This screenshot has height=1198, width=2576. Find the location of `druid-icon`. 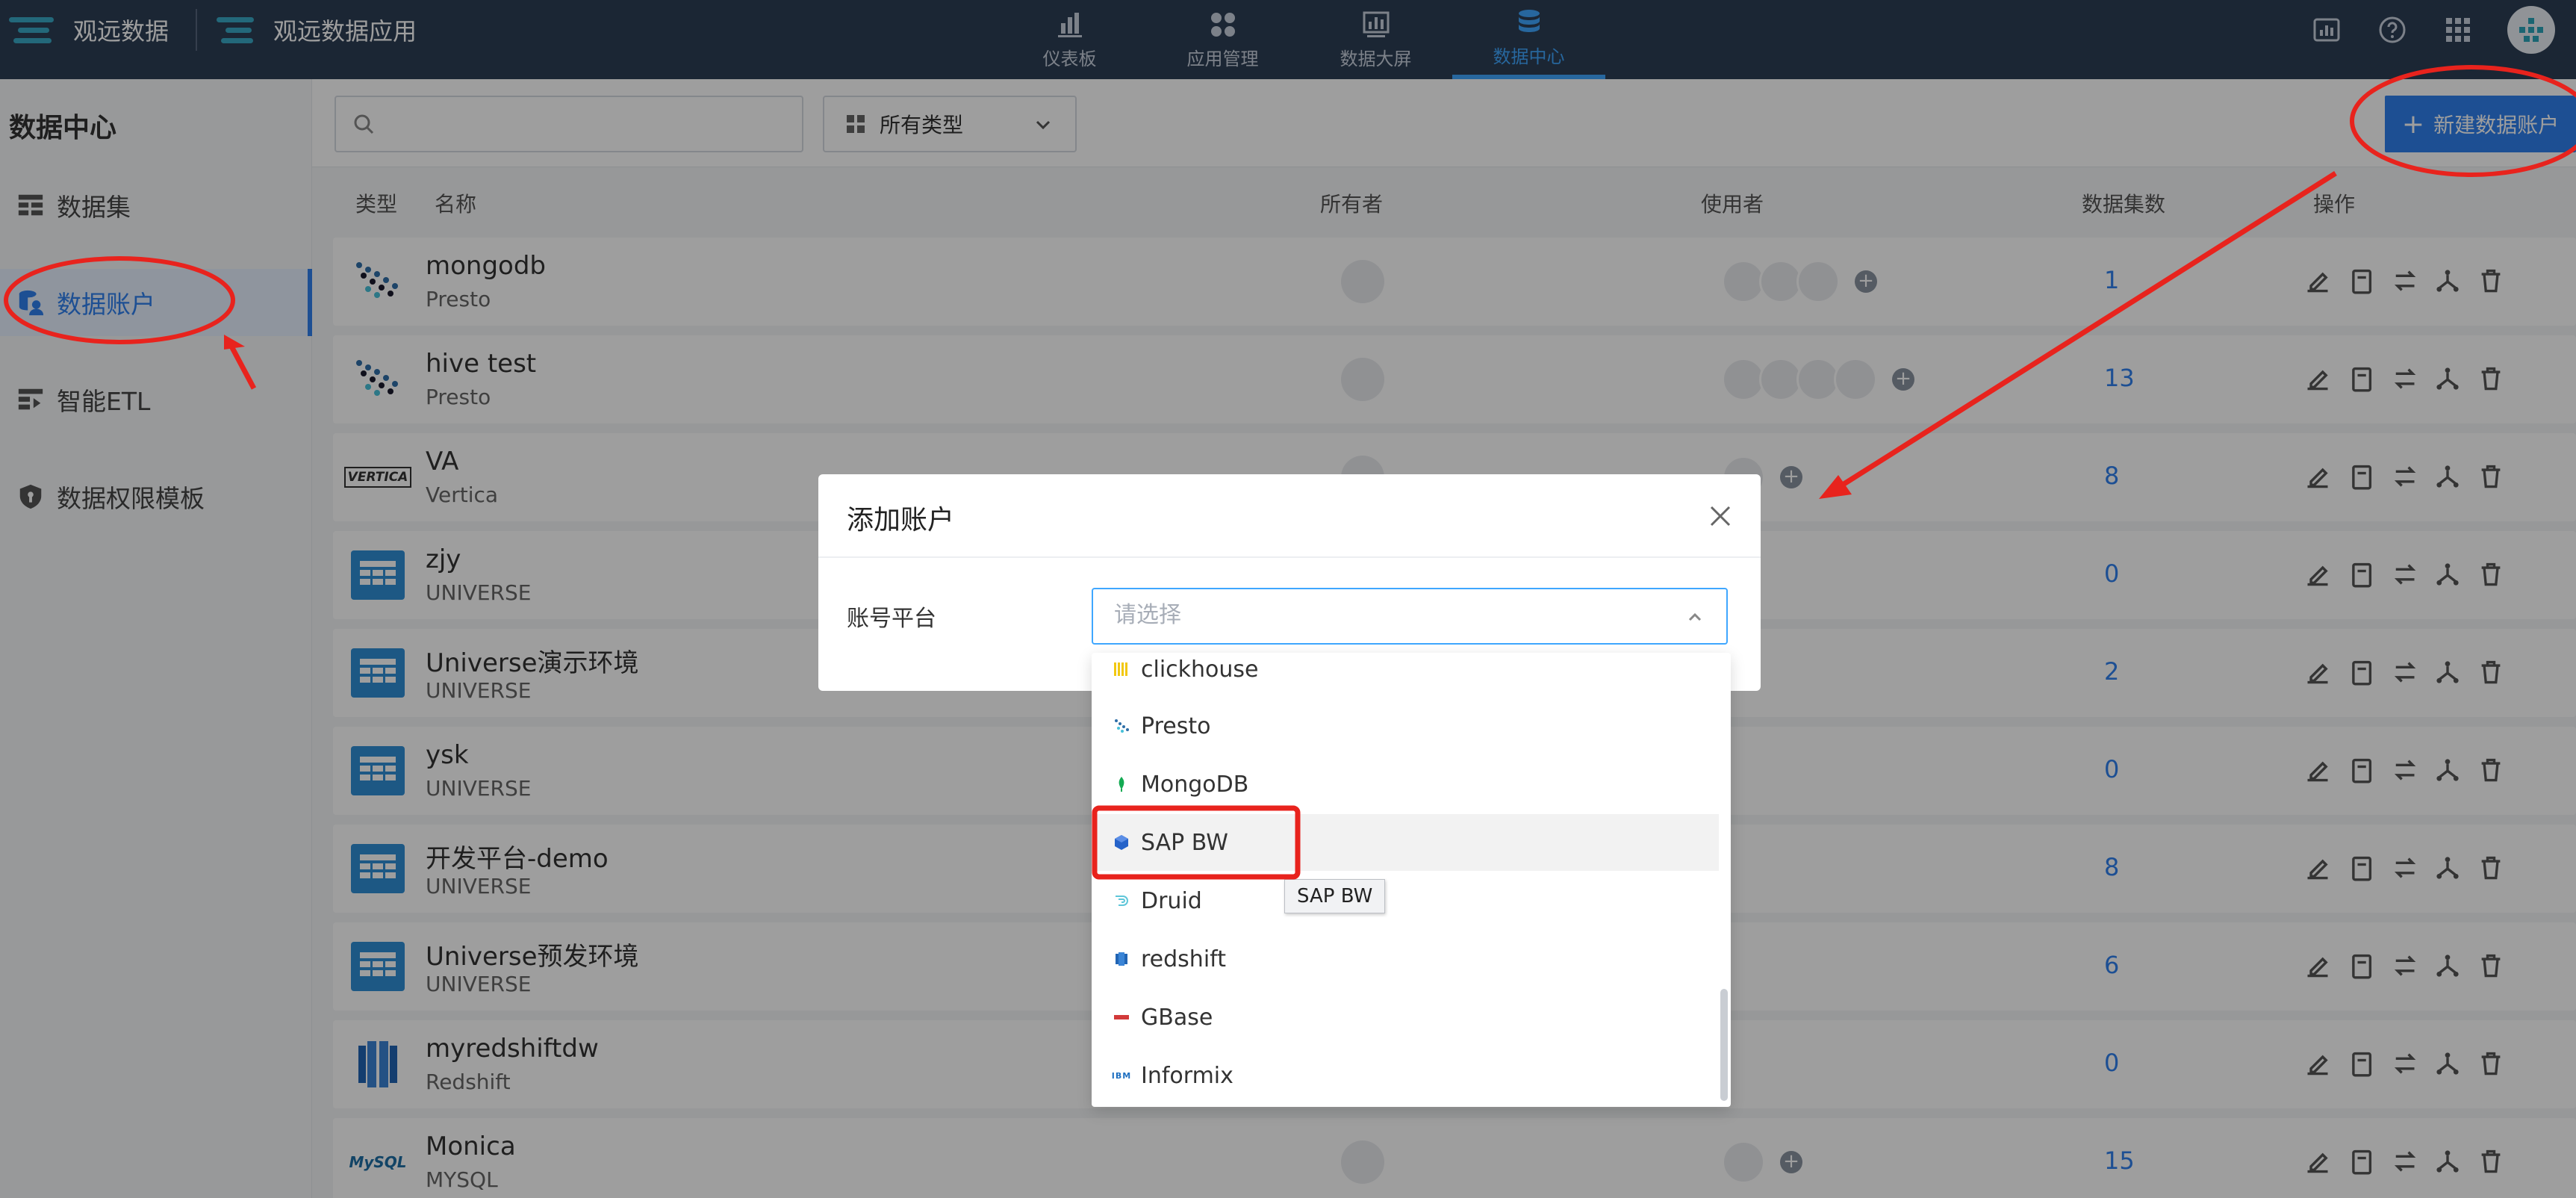

druid-icon is located at coordinates (1121, 901).